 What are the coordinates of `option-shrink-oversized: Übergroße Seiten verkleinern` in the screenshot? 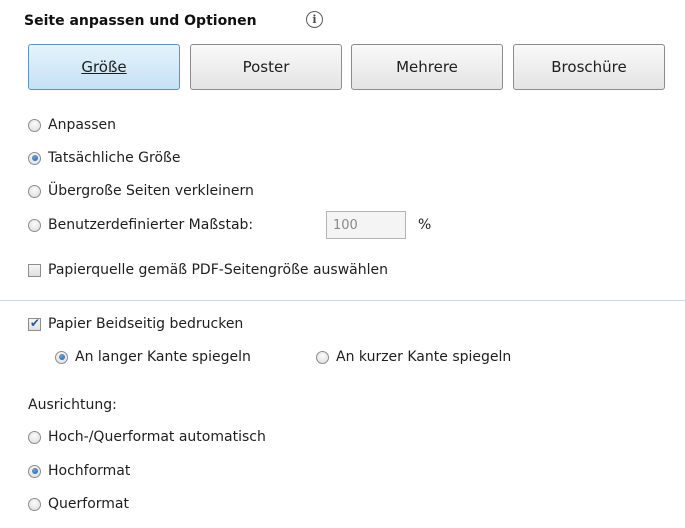 It's located at (141, 191).